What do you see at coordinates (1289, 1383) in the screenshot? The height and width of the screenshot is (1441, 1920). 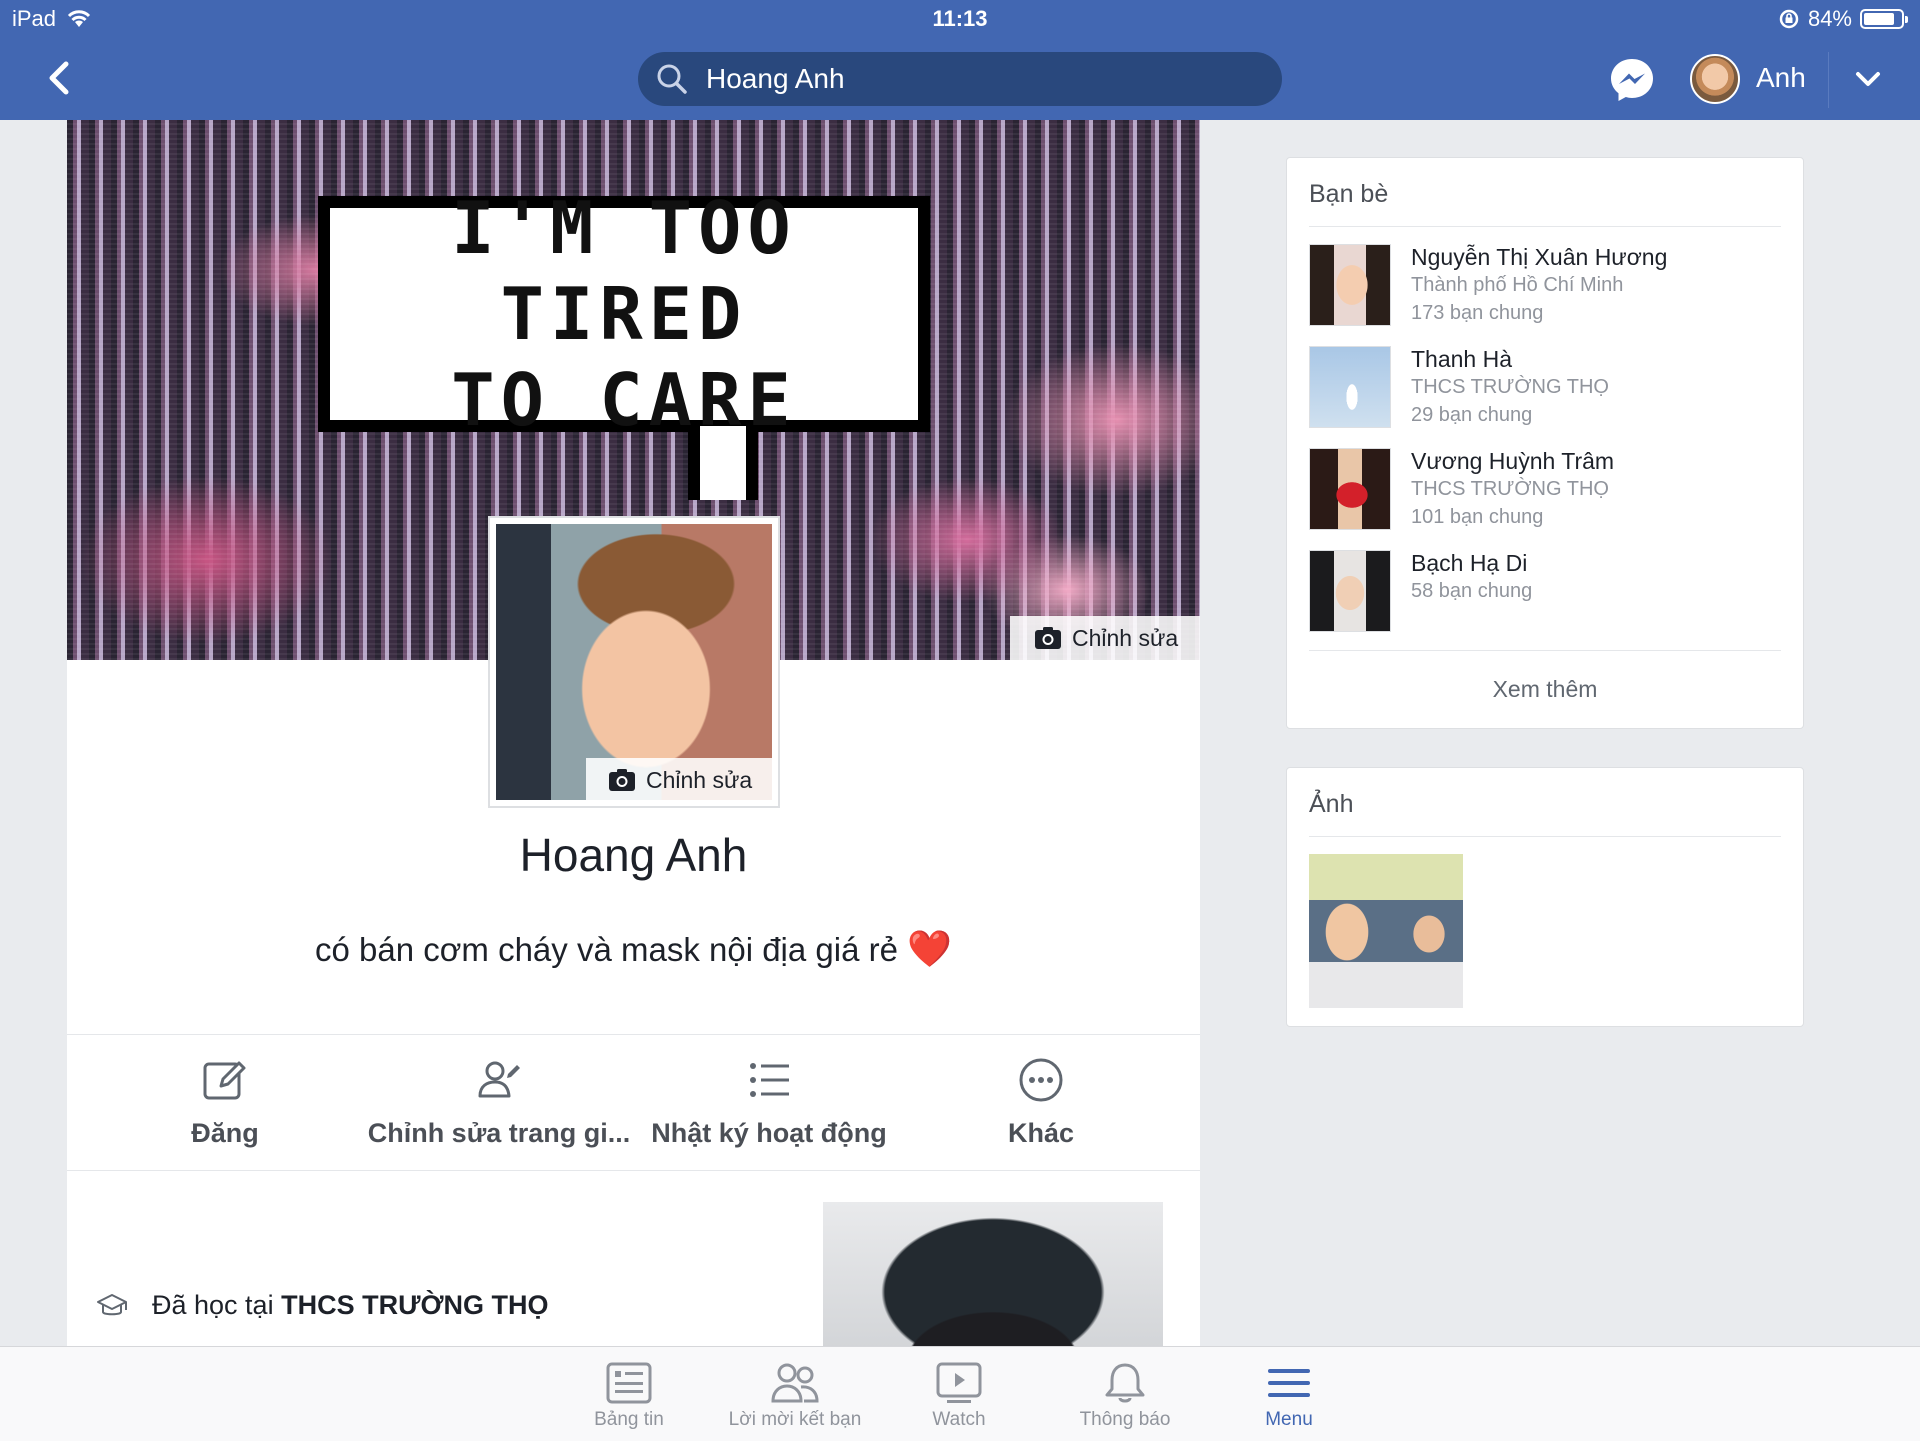 I see `menu-icon` at bounding box center [1289, 1383].